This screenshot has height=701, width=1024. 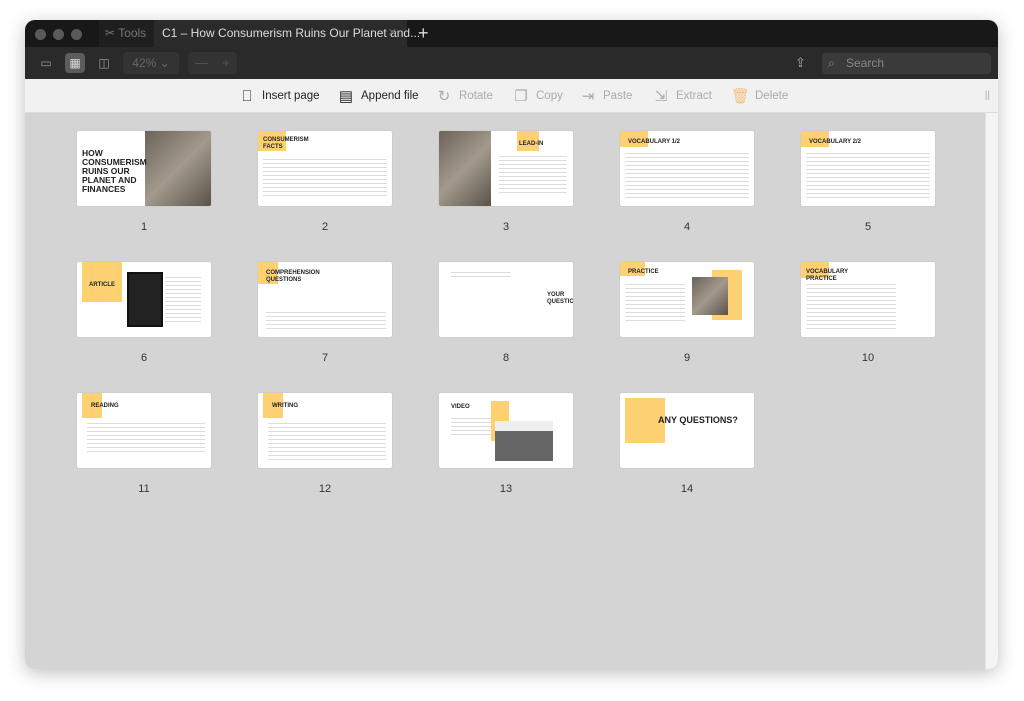 I want to click on search-icon: ⌕, so click(x=831, y=63).